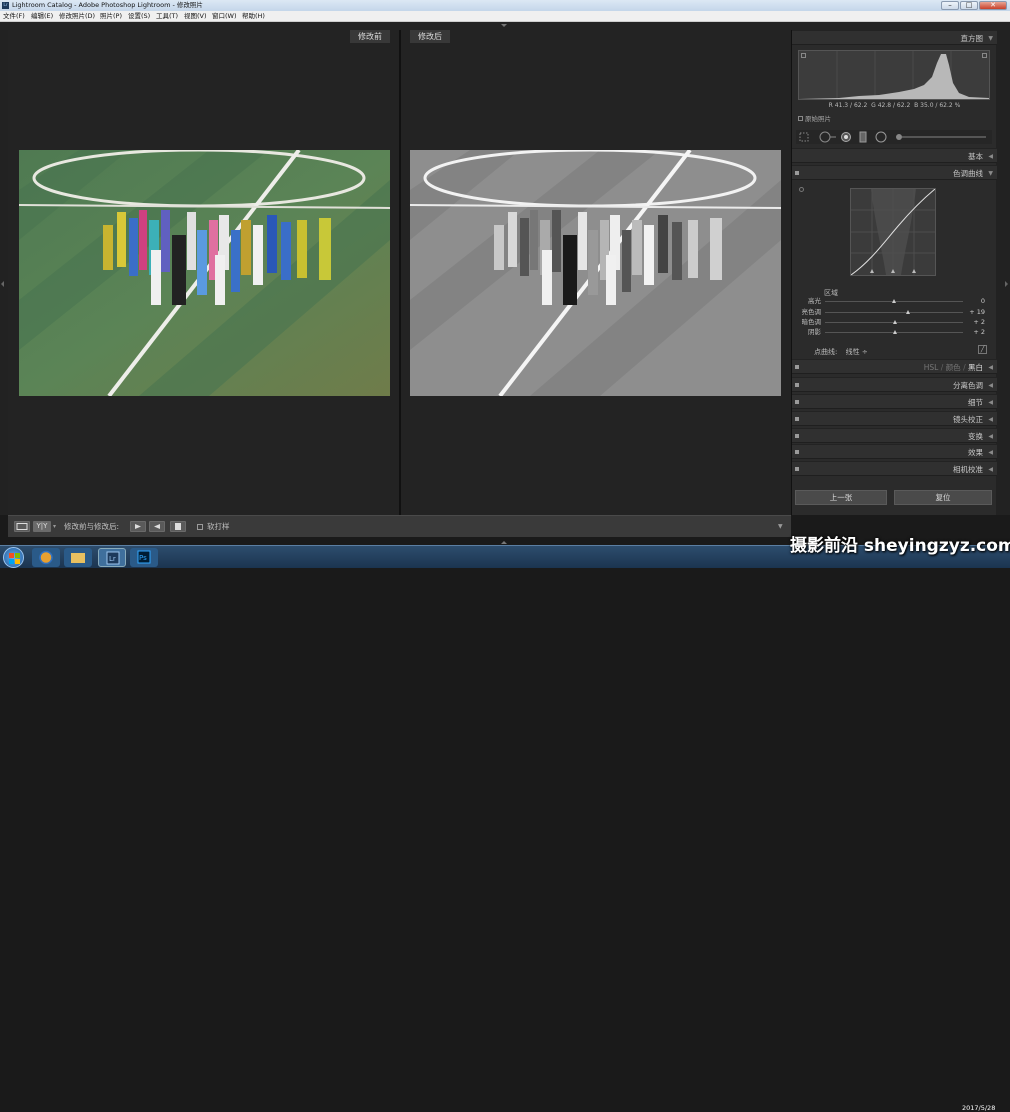 The image size is (1010, 1112). What do you see at coordinates (943, 497) in the screenshot?
I see `reset-button: 复位` at bounding box center [943, 497].